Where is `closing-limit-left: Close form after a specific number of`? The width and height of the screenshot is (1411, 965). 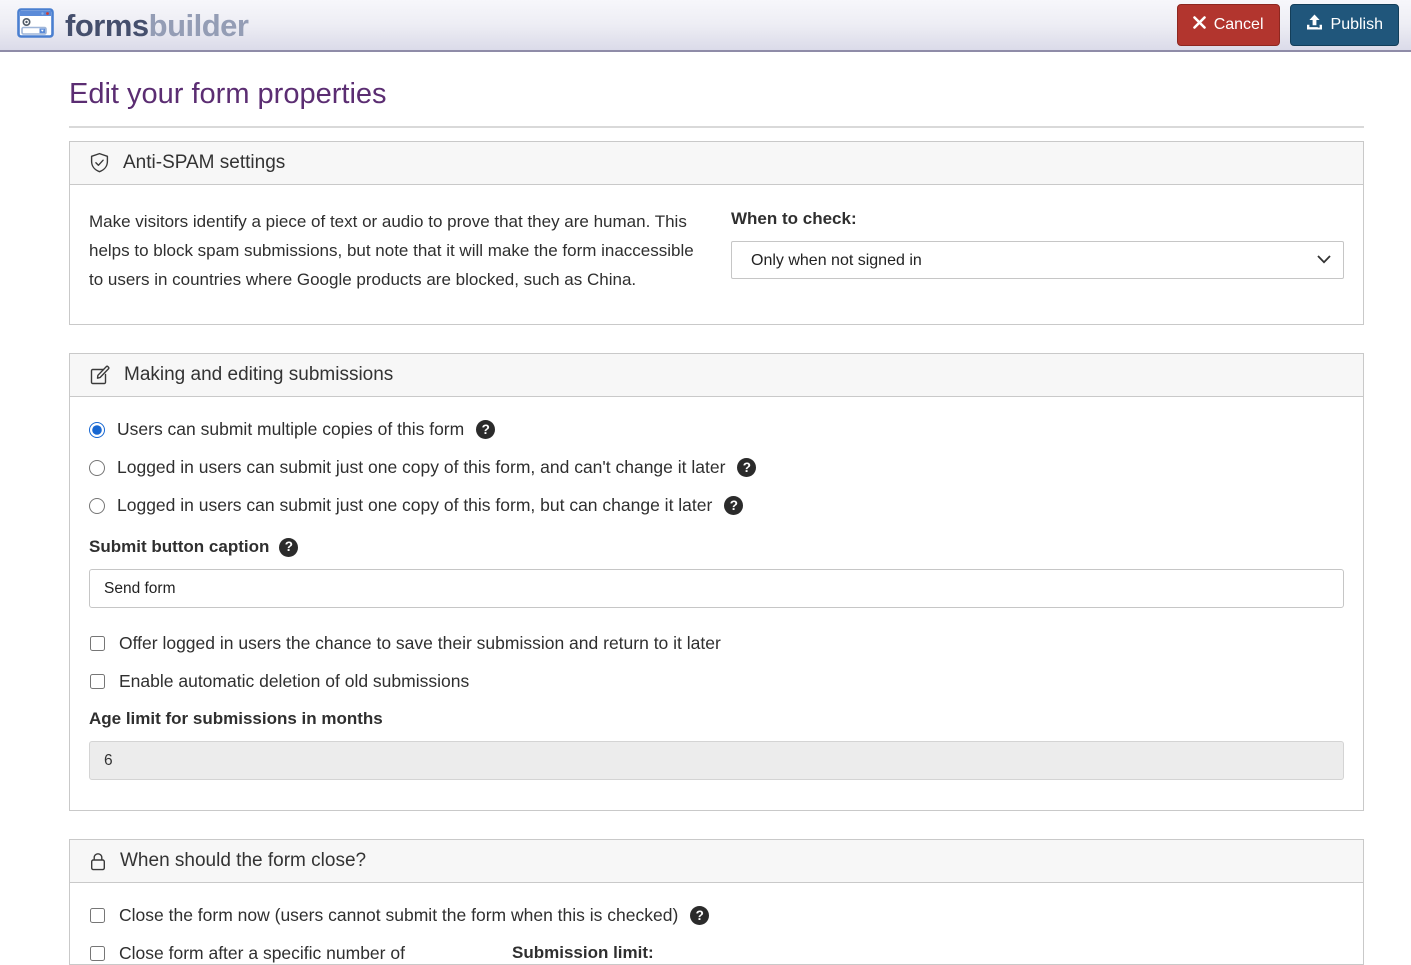
closing-limit-left: Close form after a specific number of is located at coordinates (300, 953).